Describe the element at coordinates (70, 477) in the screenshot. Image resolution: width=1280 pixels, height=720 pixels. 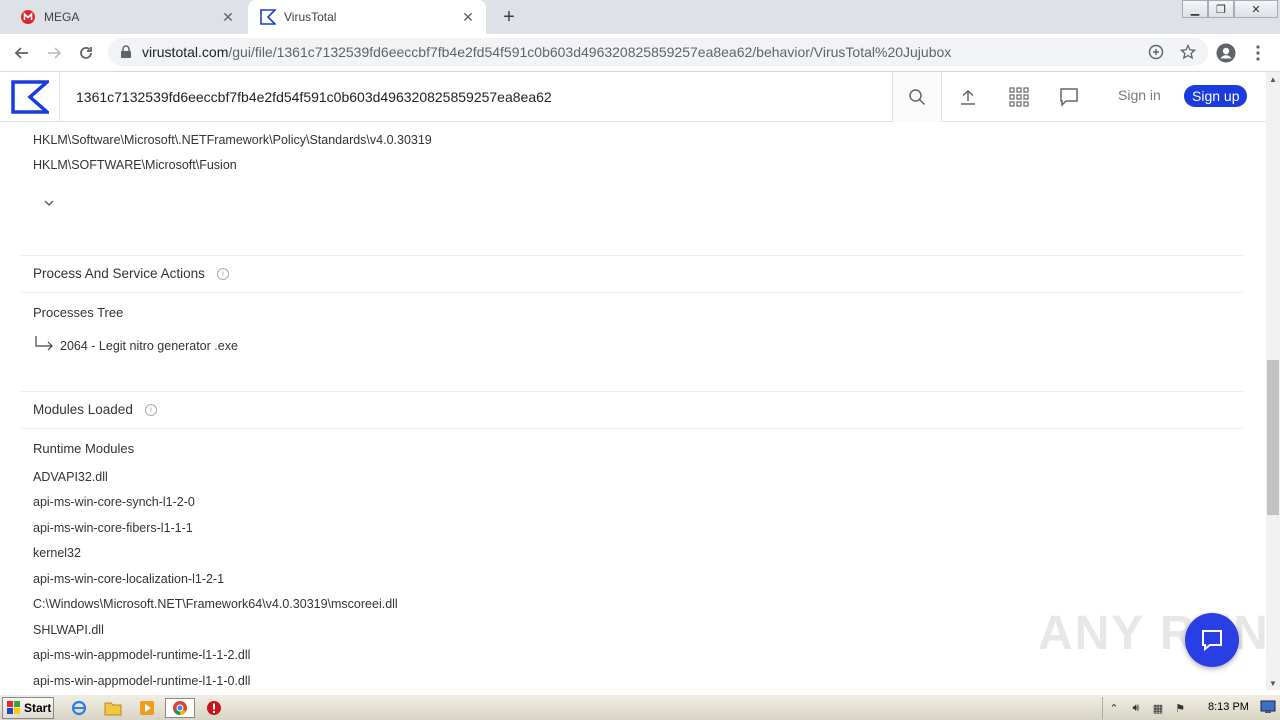
I see `module-item: ADVAPI32.dll` at that location.